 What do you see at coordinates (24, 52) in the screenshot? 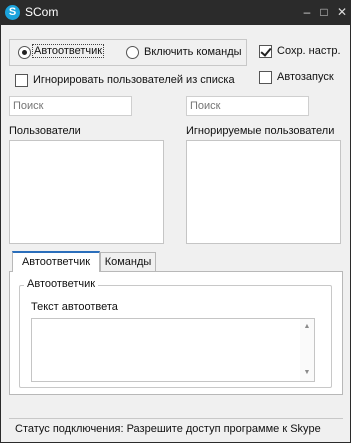
I see `autoresponder-radio` at bounding box center [24, 52].